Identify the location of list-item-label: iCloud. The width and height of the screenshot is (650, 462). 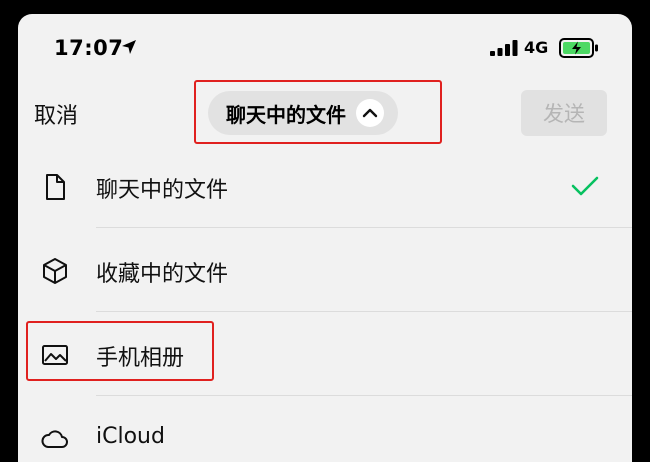
(130, 436).